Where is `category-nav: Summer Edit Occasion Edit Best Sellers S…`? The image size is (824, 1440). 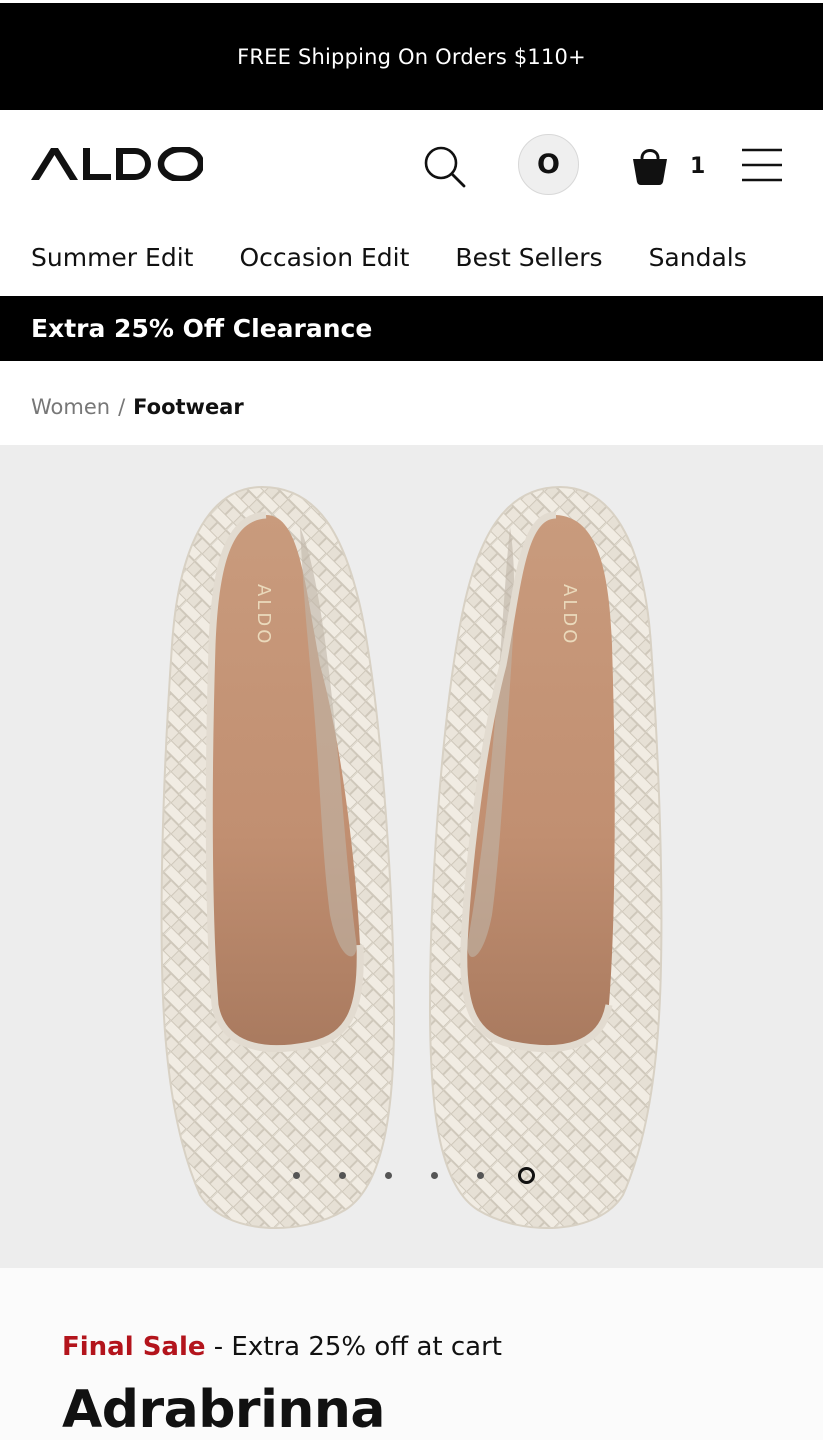 category-nav: Summer Edit Occasion Edit Best Sellers S… is located at coordinates (411, 257).